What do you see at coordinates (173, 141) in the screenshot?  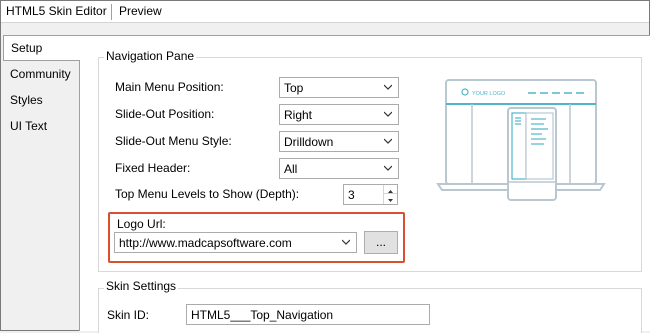 I see `slide-out-menu-style-label: Slide-Out Menu Style:` at bounding box center [173, 141].